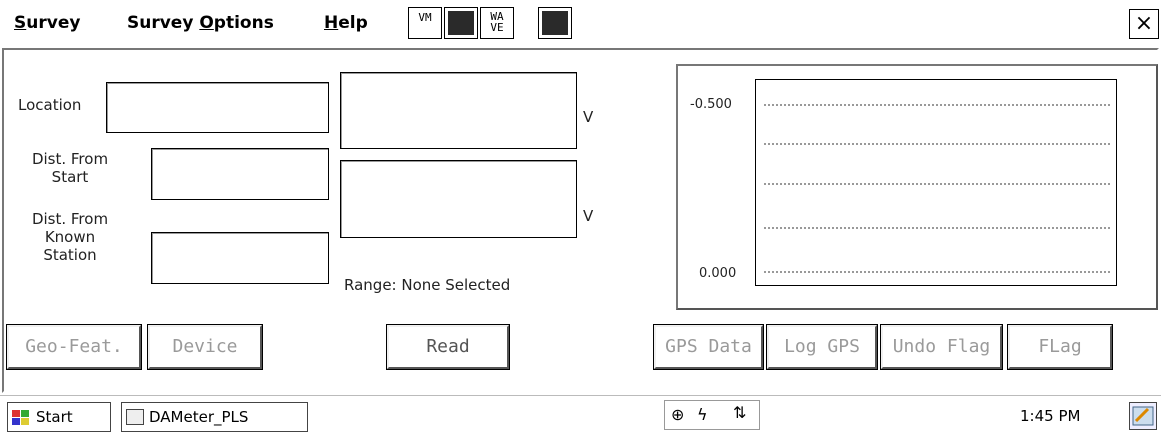 The image size is (1161, 436). I want to click on dist-known-label-line3: Station, so click(70, 255).